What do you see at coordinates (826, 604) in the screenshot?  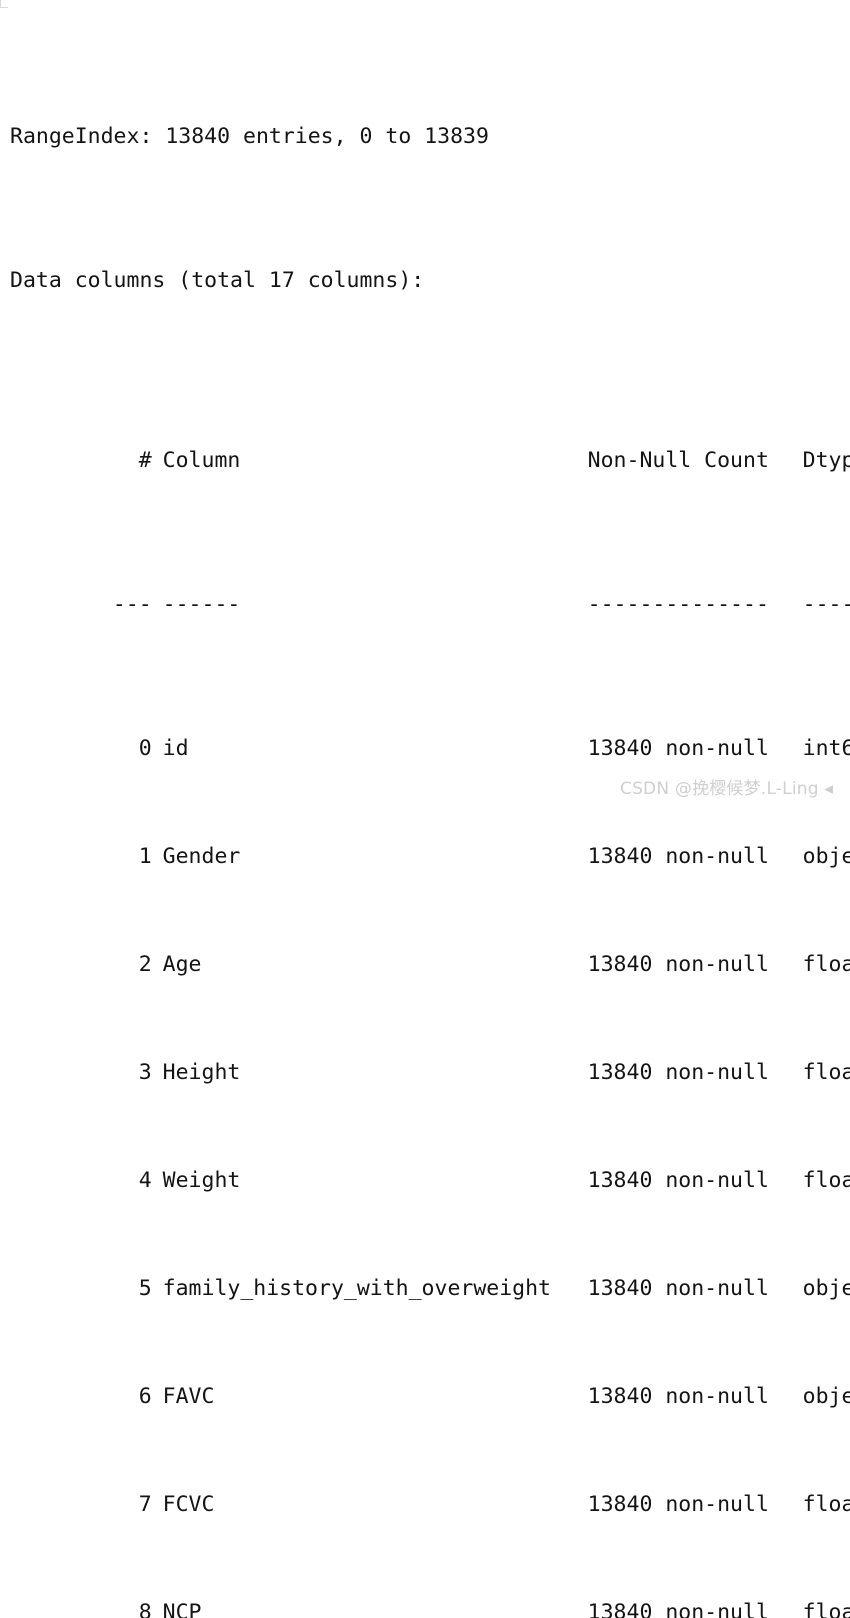 I see `rule-dtype: -----` at bounding box center [826, 604].